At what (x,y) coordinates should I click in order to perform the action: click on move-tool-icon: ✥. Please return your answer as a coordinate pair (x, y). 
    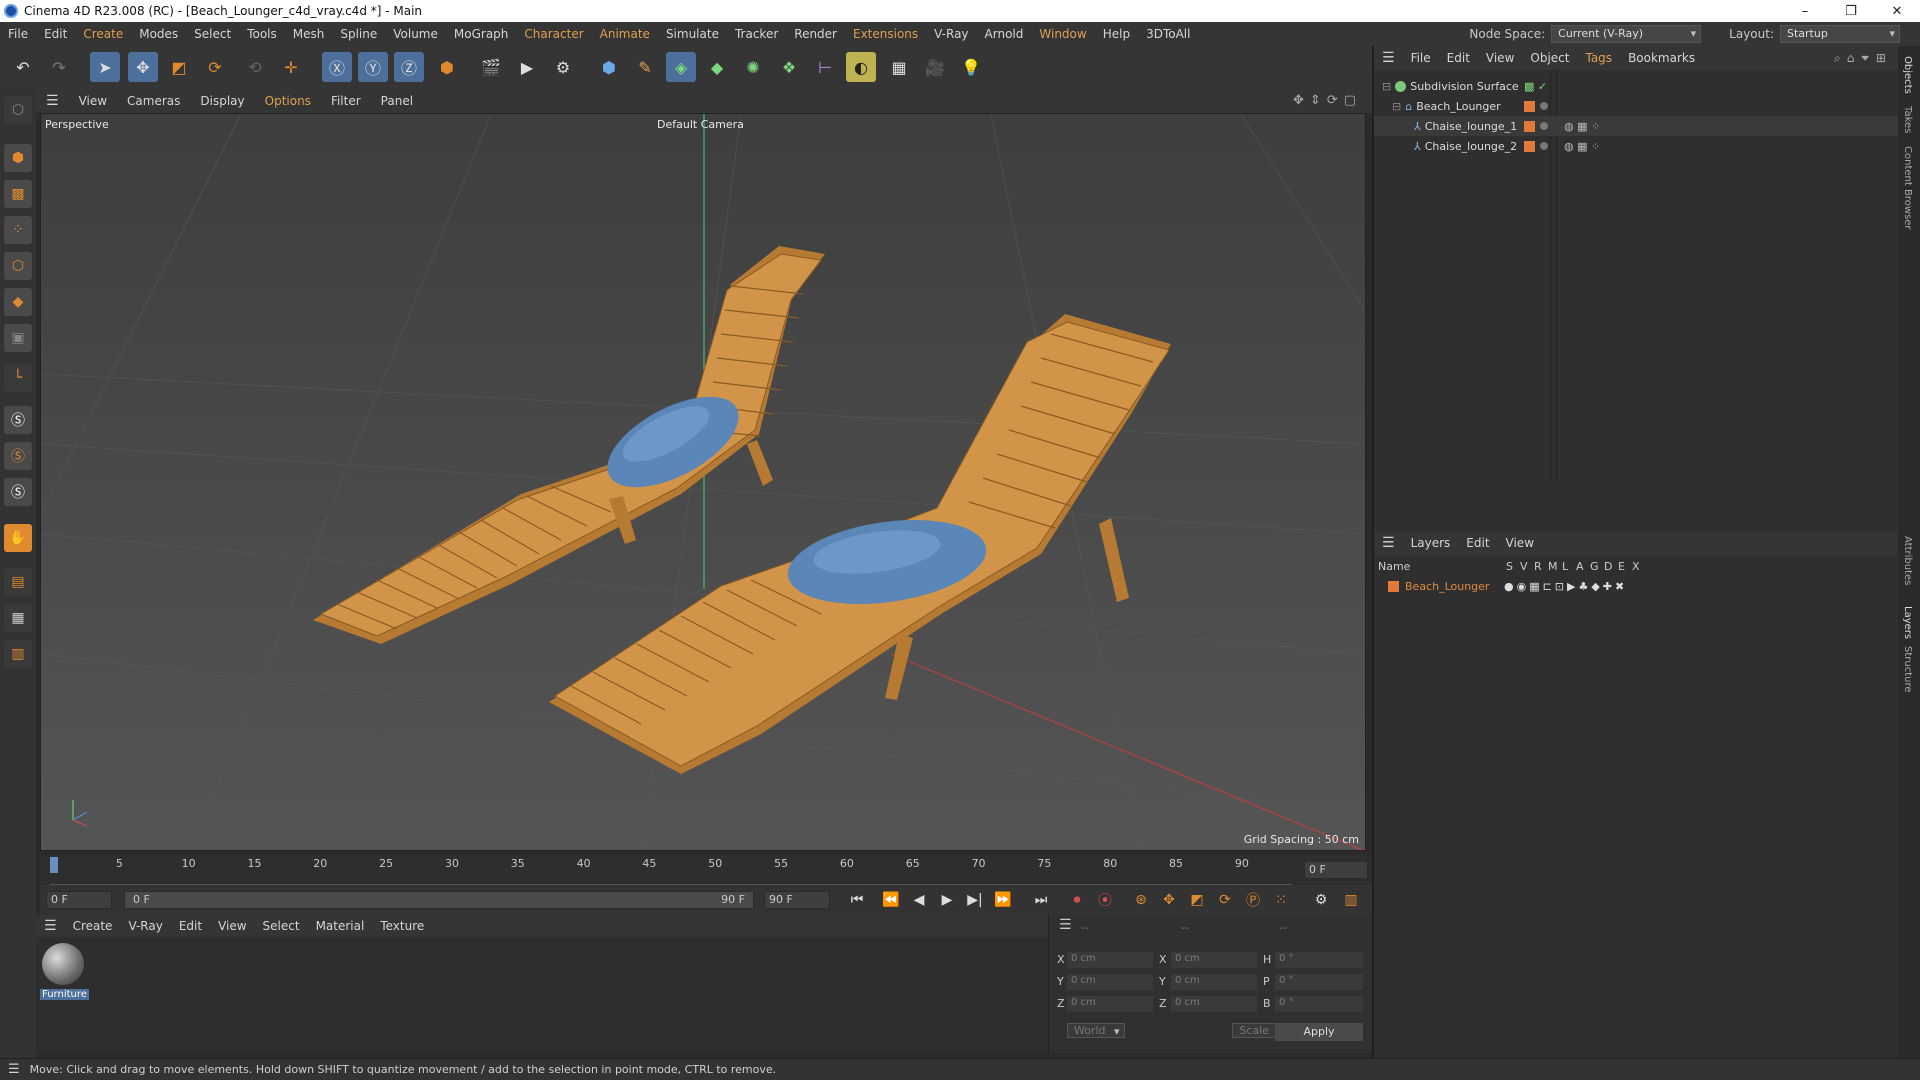
    Looking at the image, I should click on (143, 67).